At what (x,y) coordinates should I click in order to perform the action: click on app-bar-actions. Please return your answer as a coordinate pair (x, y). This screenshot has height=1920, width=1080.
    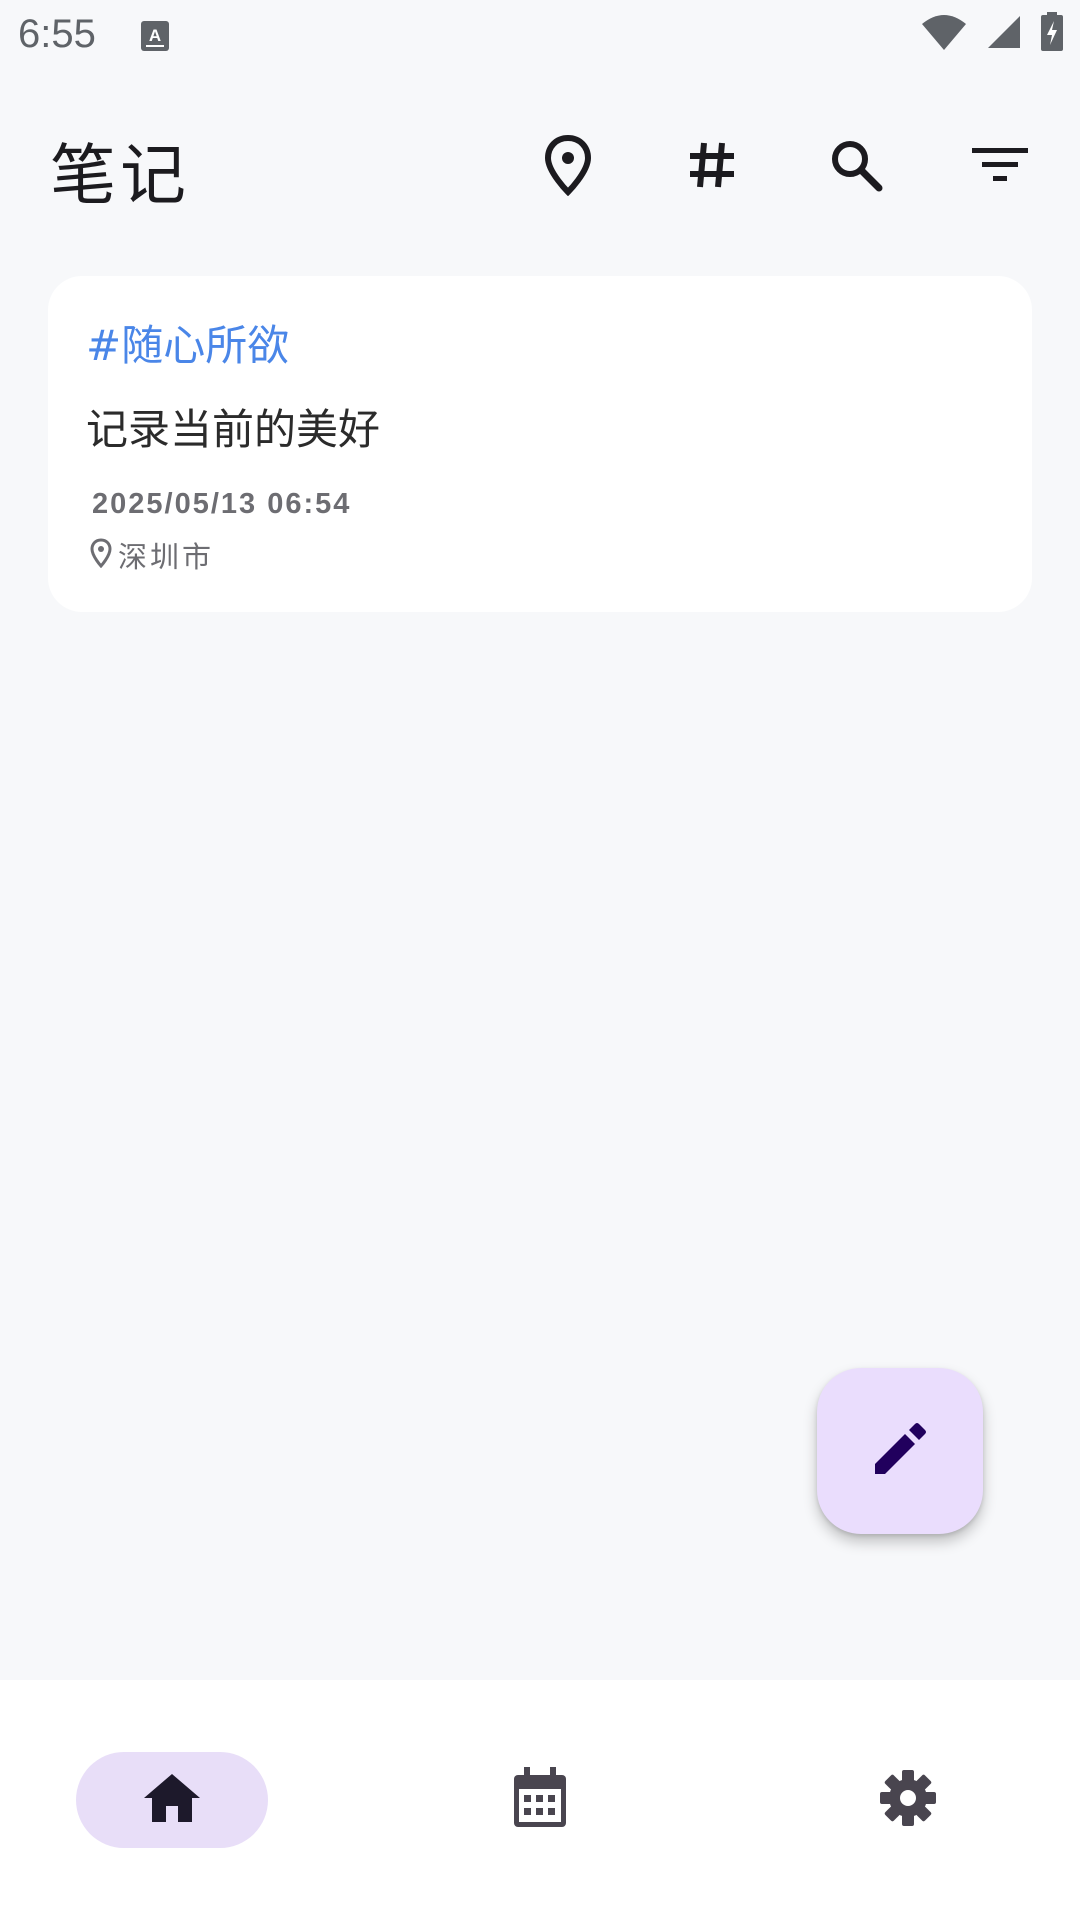
    Looking at the image, I should click on (784, 167).